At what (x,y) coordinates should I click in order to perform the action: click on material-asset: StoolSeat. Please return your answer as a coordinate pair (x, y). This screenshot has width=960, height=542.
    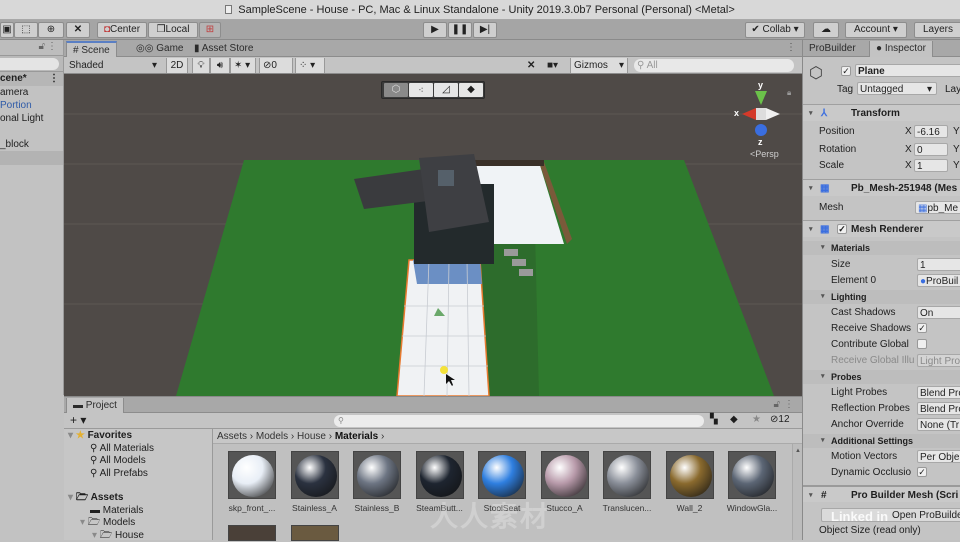
    Looking at the image, I should click on (502, 482).